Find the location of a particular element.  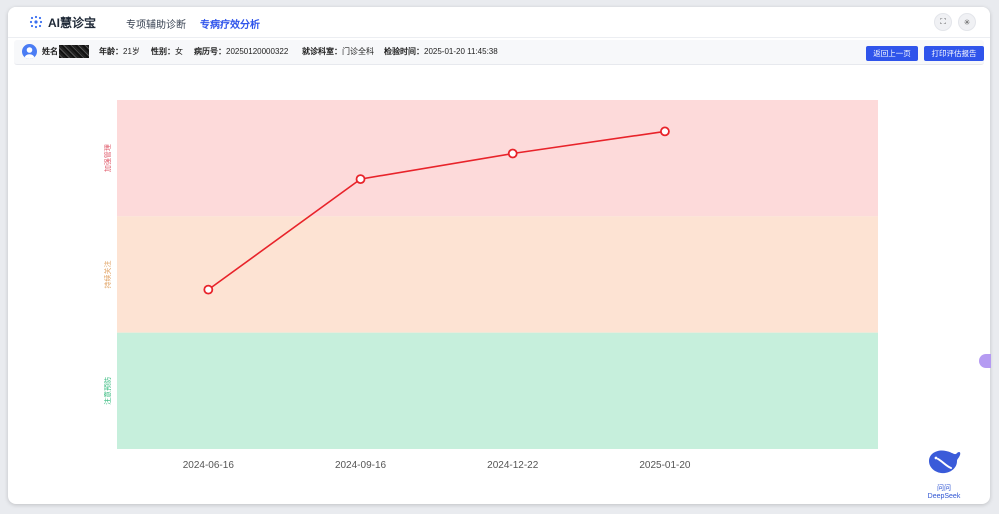

band-label-2: 注意预防 is located at coordinates (107, 391).